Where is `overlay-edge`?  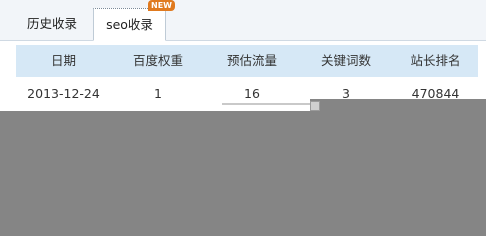
overlay-edge is located at coordinates (398, 105).